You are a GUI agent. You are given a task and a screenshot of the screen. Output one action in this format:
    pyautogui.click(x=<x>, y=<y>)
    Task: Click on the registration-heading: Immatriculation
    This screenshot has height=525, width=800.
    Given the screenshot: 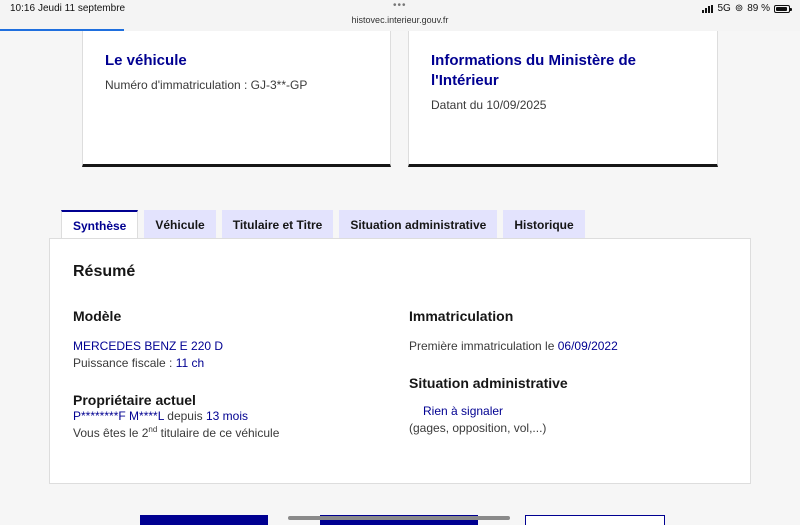 What is the action you would take?
    pyautogui.click(x=461, y=316)
    